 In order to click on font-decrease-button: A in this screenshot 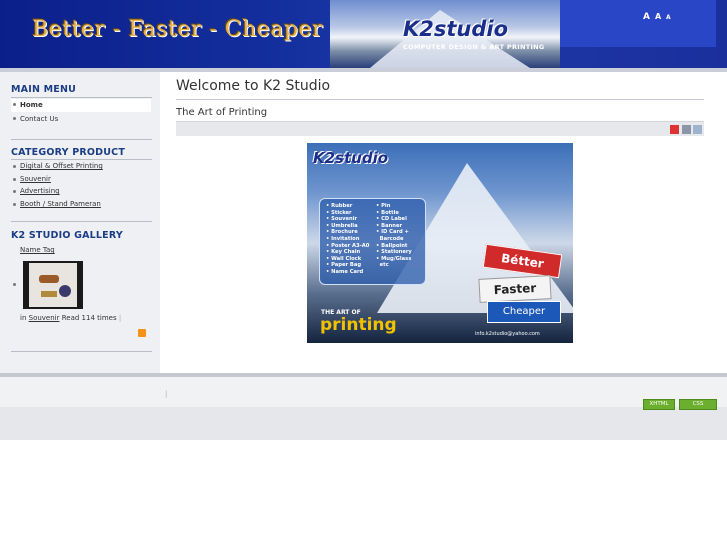, I will do `click(668, 17)`.